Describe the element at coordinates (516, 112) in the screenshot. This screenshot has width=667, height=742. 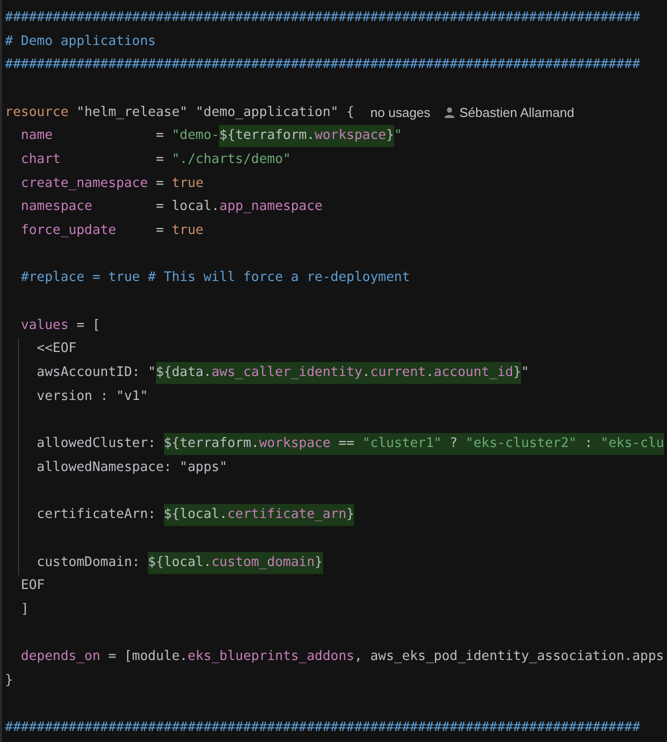
I see `author-hint: Sébastien Allamand` at that location.